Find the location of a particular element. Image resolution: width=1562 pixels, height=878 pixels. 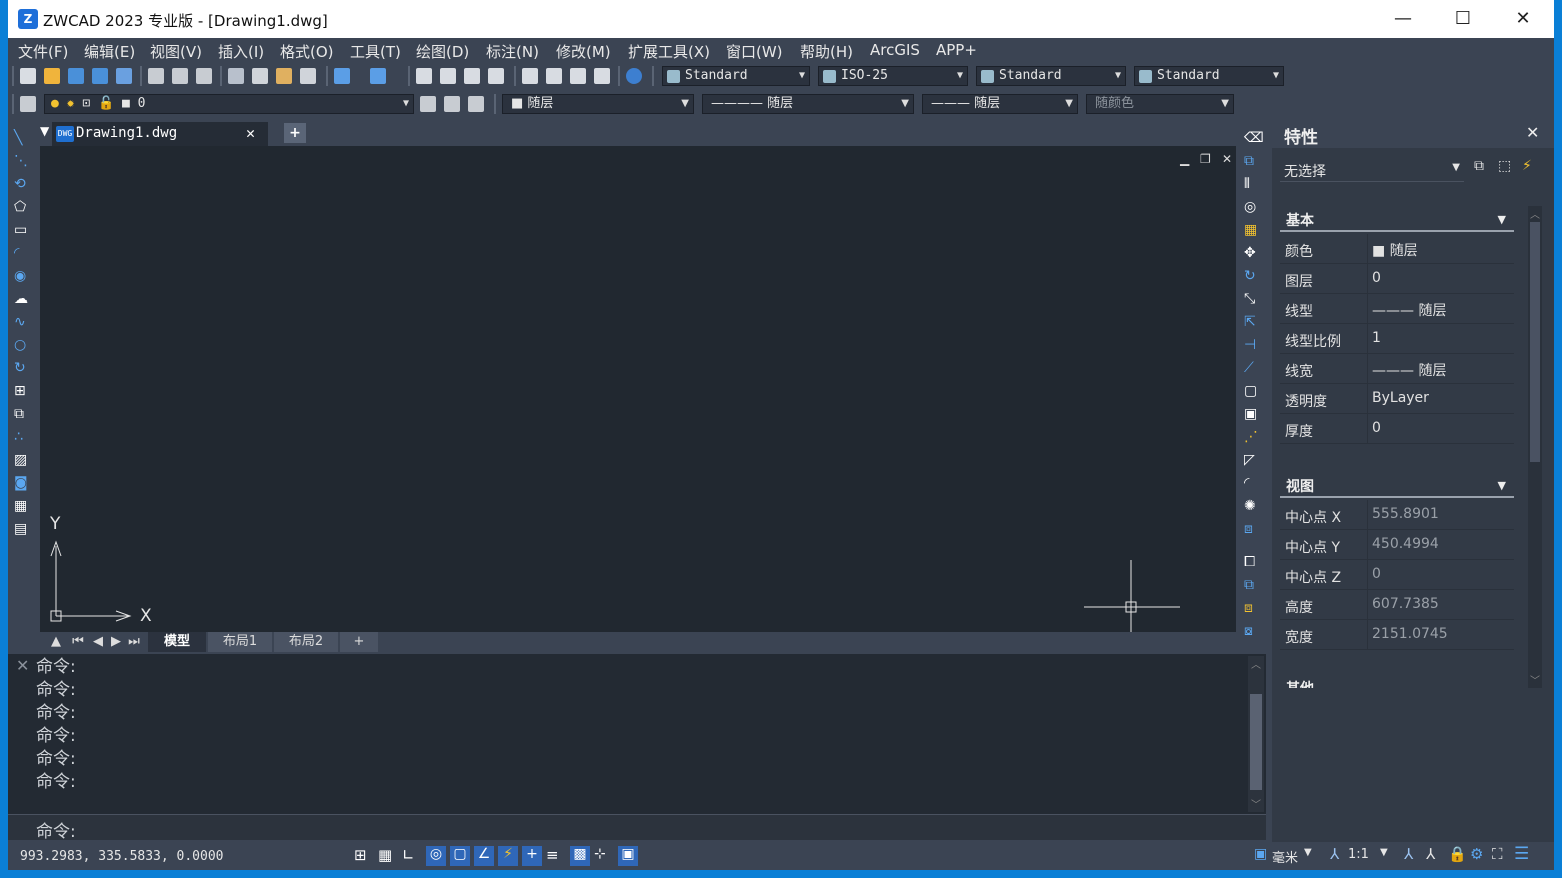

annotation-scale-select: 1:1 is located at coordinates (1358, 854).